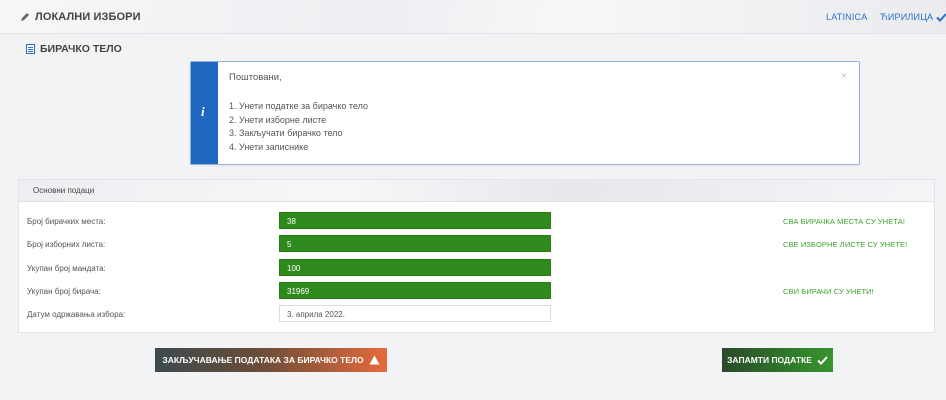 This screenshot has height=400, width=946. I want to click on notice-step: 4. Унети записнике, so click(269, 146).